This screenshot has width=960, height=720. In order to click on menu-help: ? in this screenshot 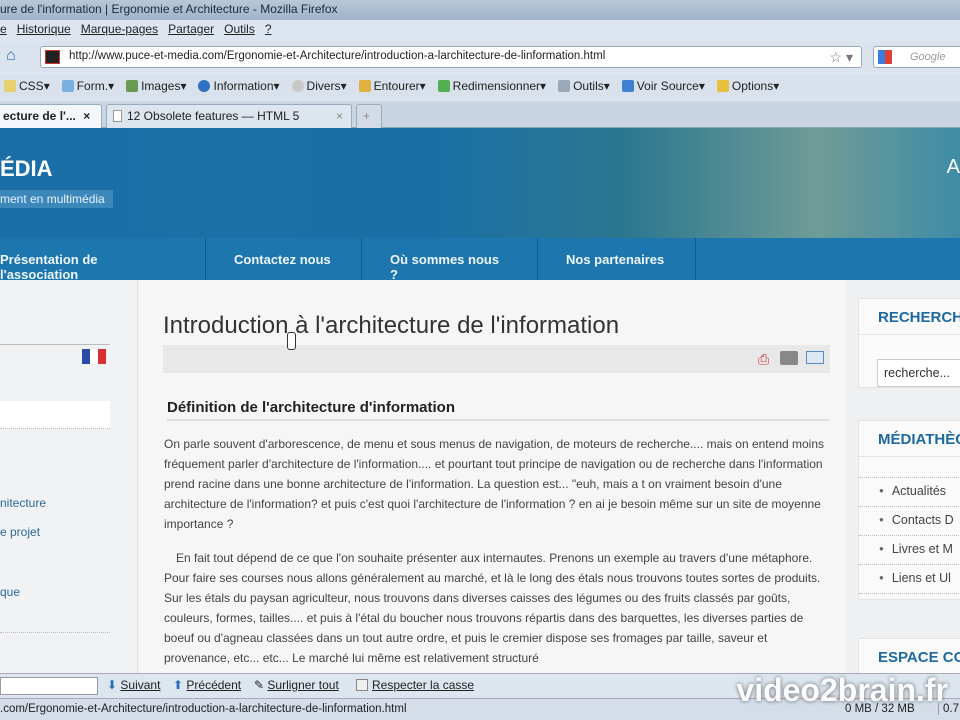, I will do `click(268, 31)`.